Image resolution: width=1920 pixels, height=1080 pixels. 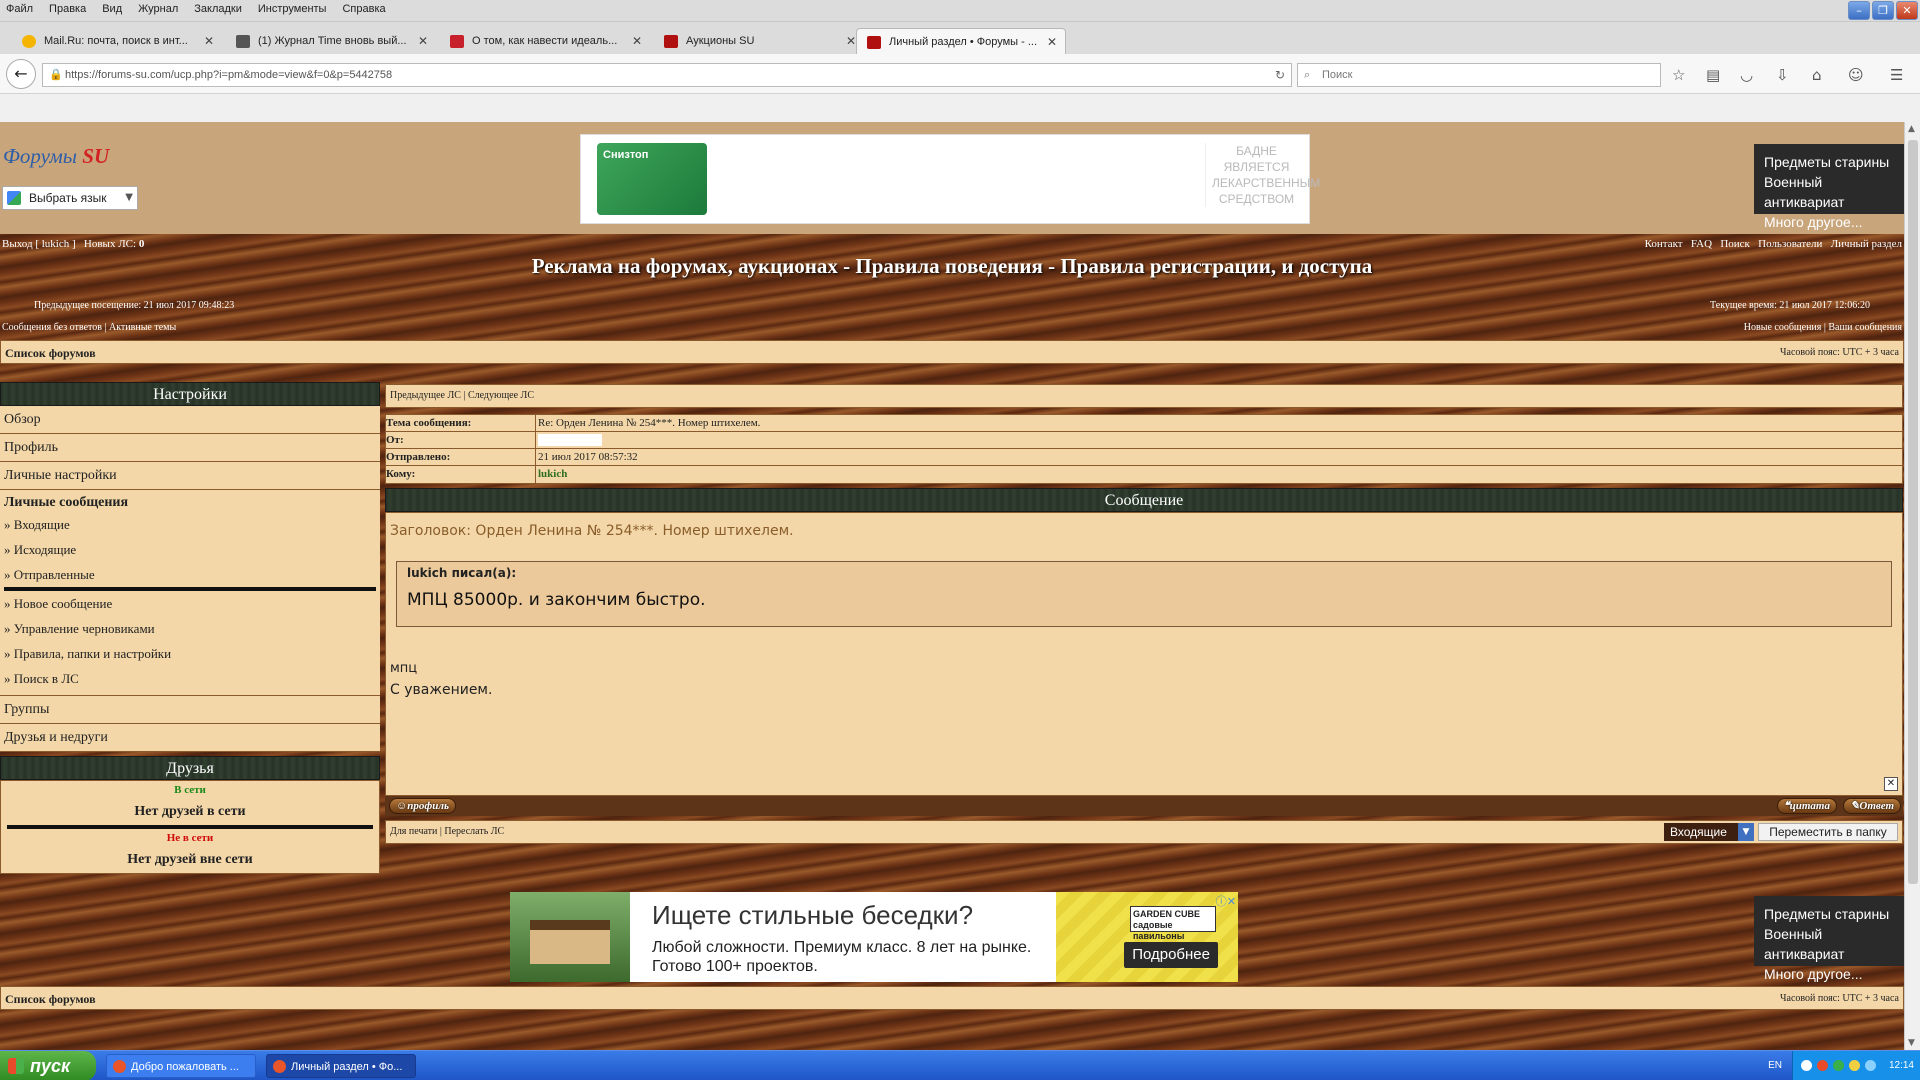 What do you see at coordinates (1664, 244) in the screenshot?
I see `contact-link: Контакт` at bounding box center [1664, 244].